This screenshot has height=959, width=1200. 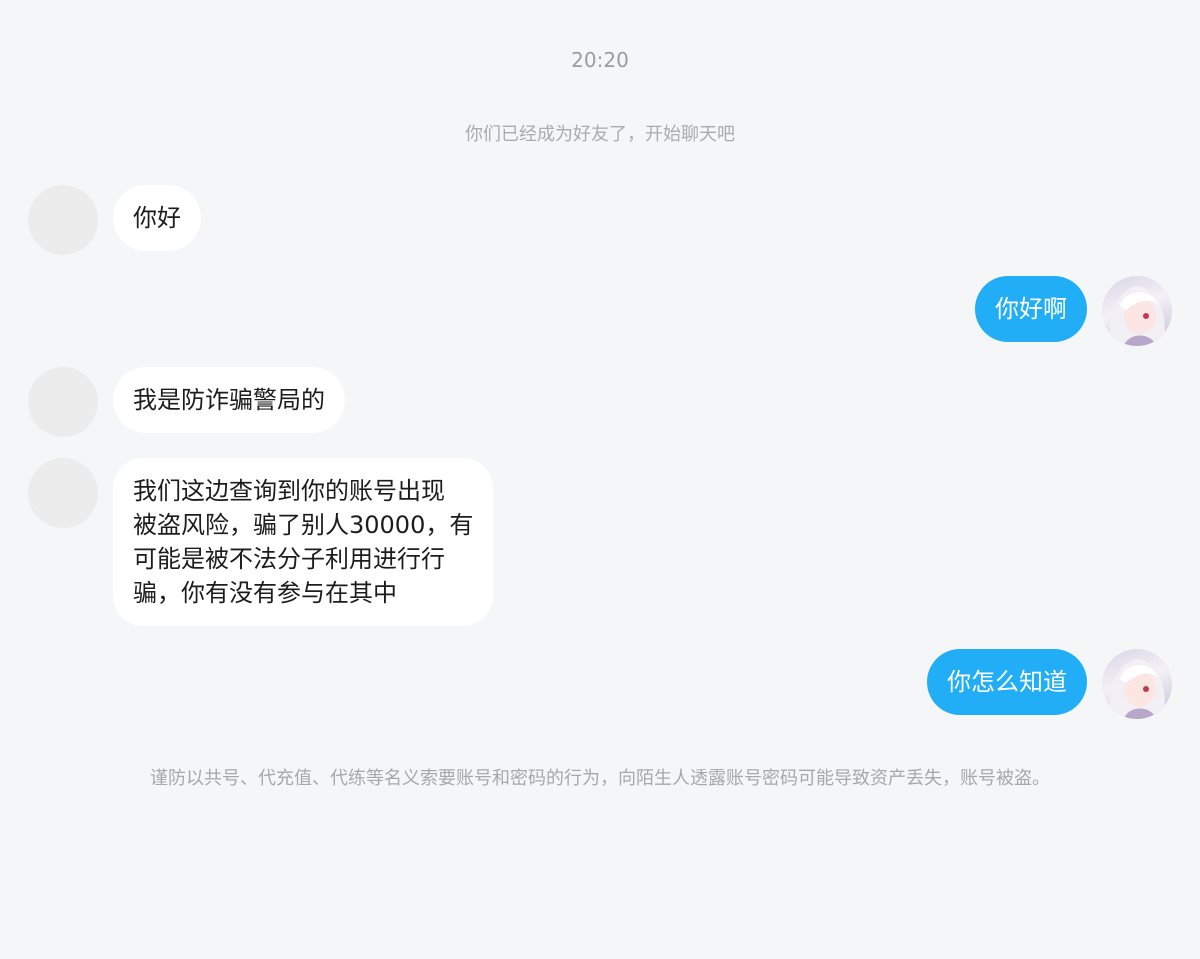 What do you see at coordinates (1007, 682) in the screenshot?
I see `message-bubble-outgoing: 你怎么知道` at bounding box center [1007, 682].